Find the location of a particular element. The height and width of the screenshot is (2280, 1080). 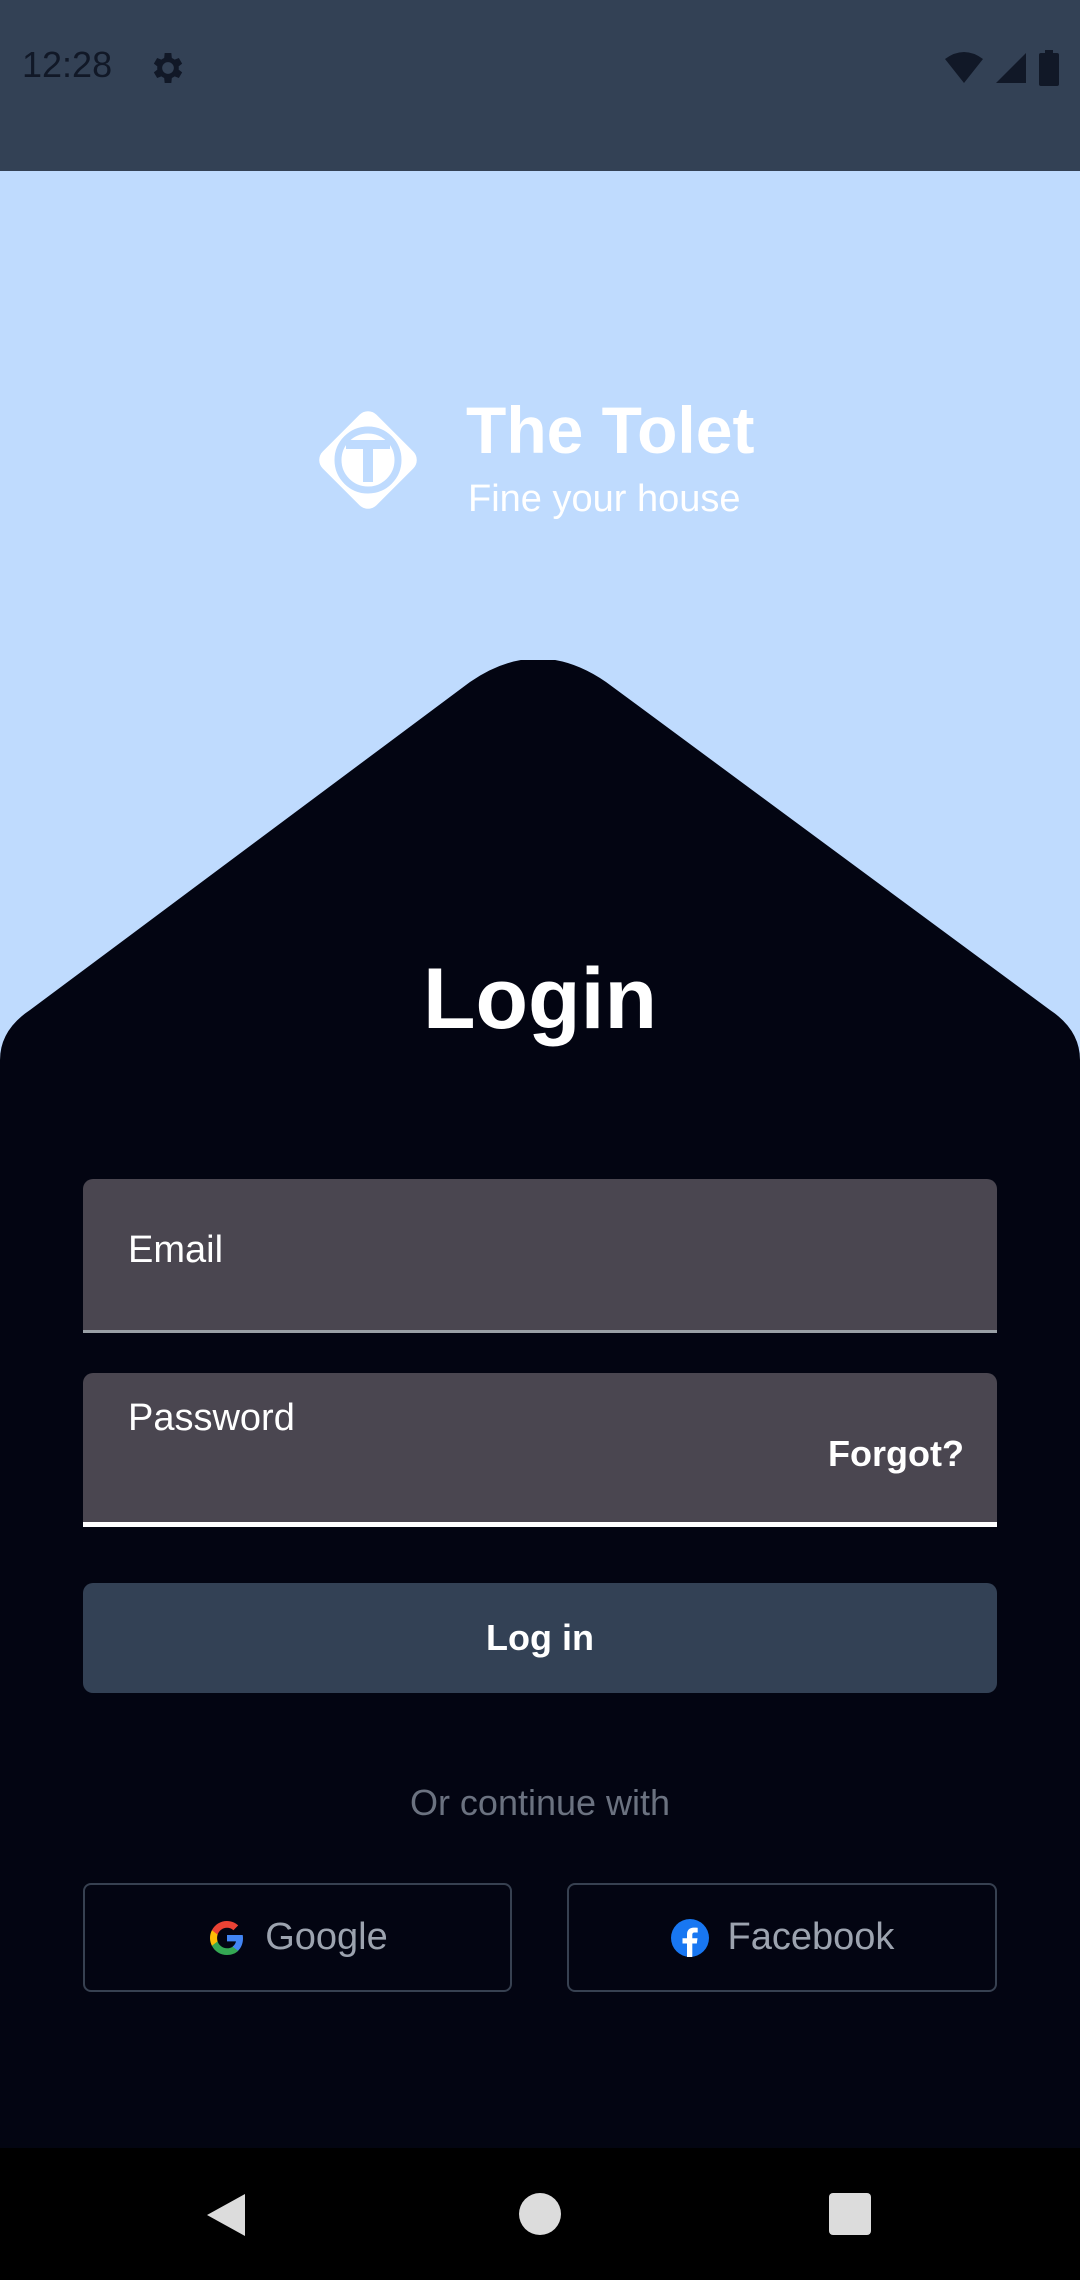

status-icons is located at coordinates (1002, 68).